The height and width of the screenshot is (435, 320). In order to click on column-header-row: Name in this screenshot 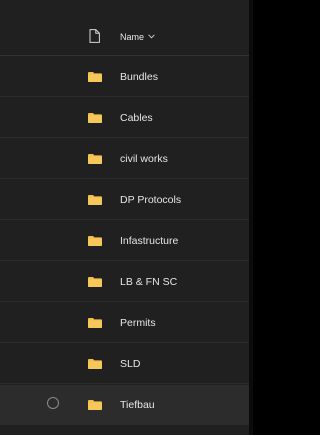, I will do `click(124, 36)`.